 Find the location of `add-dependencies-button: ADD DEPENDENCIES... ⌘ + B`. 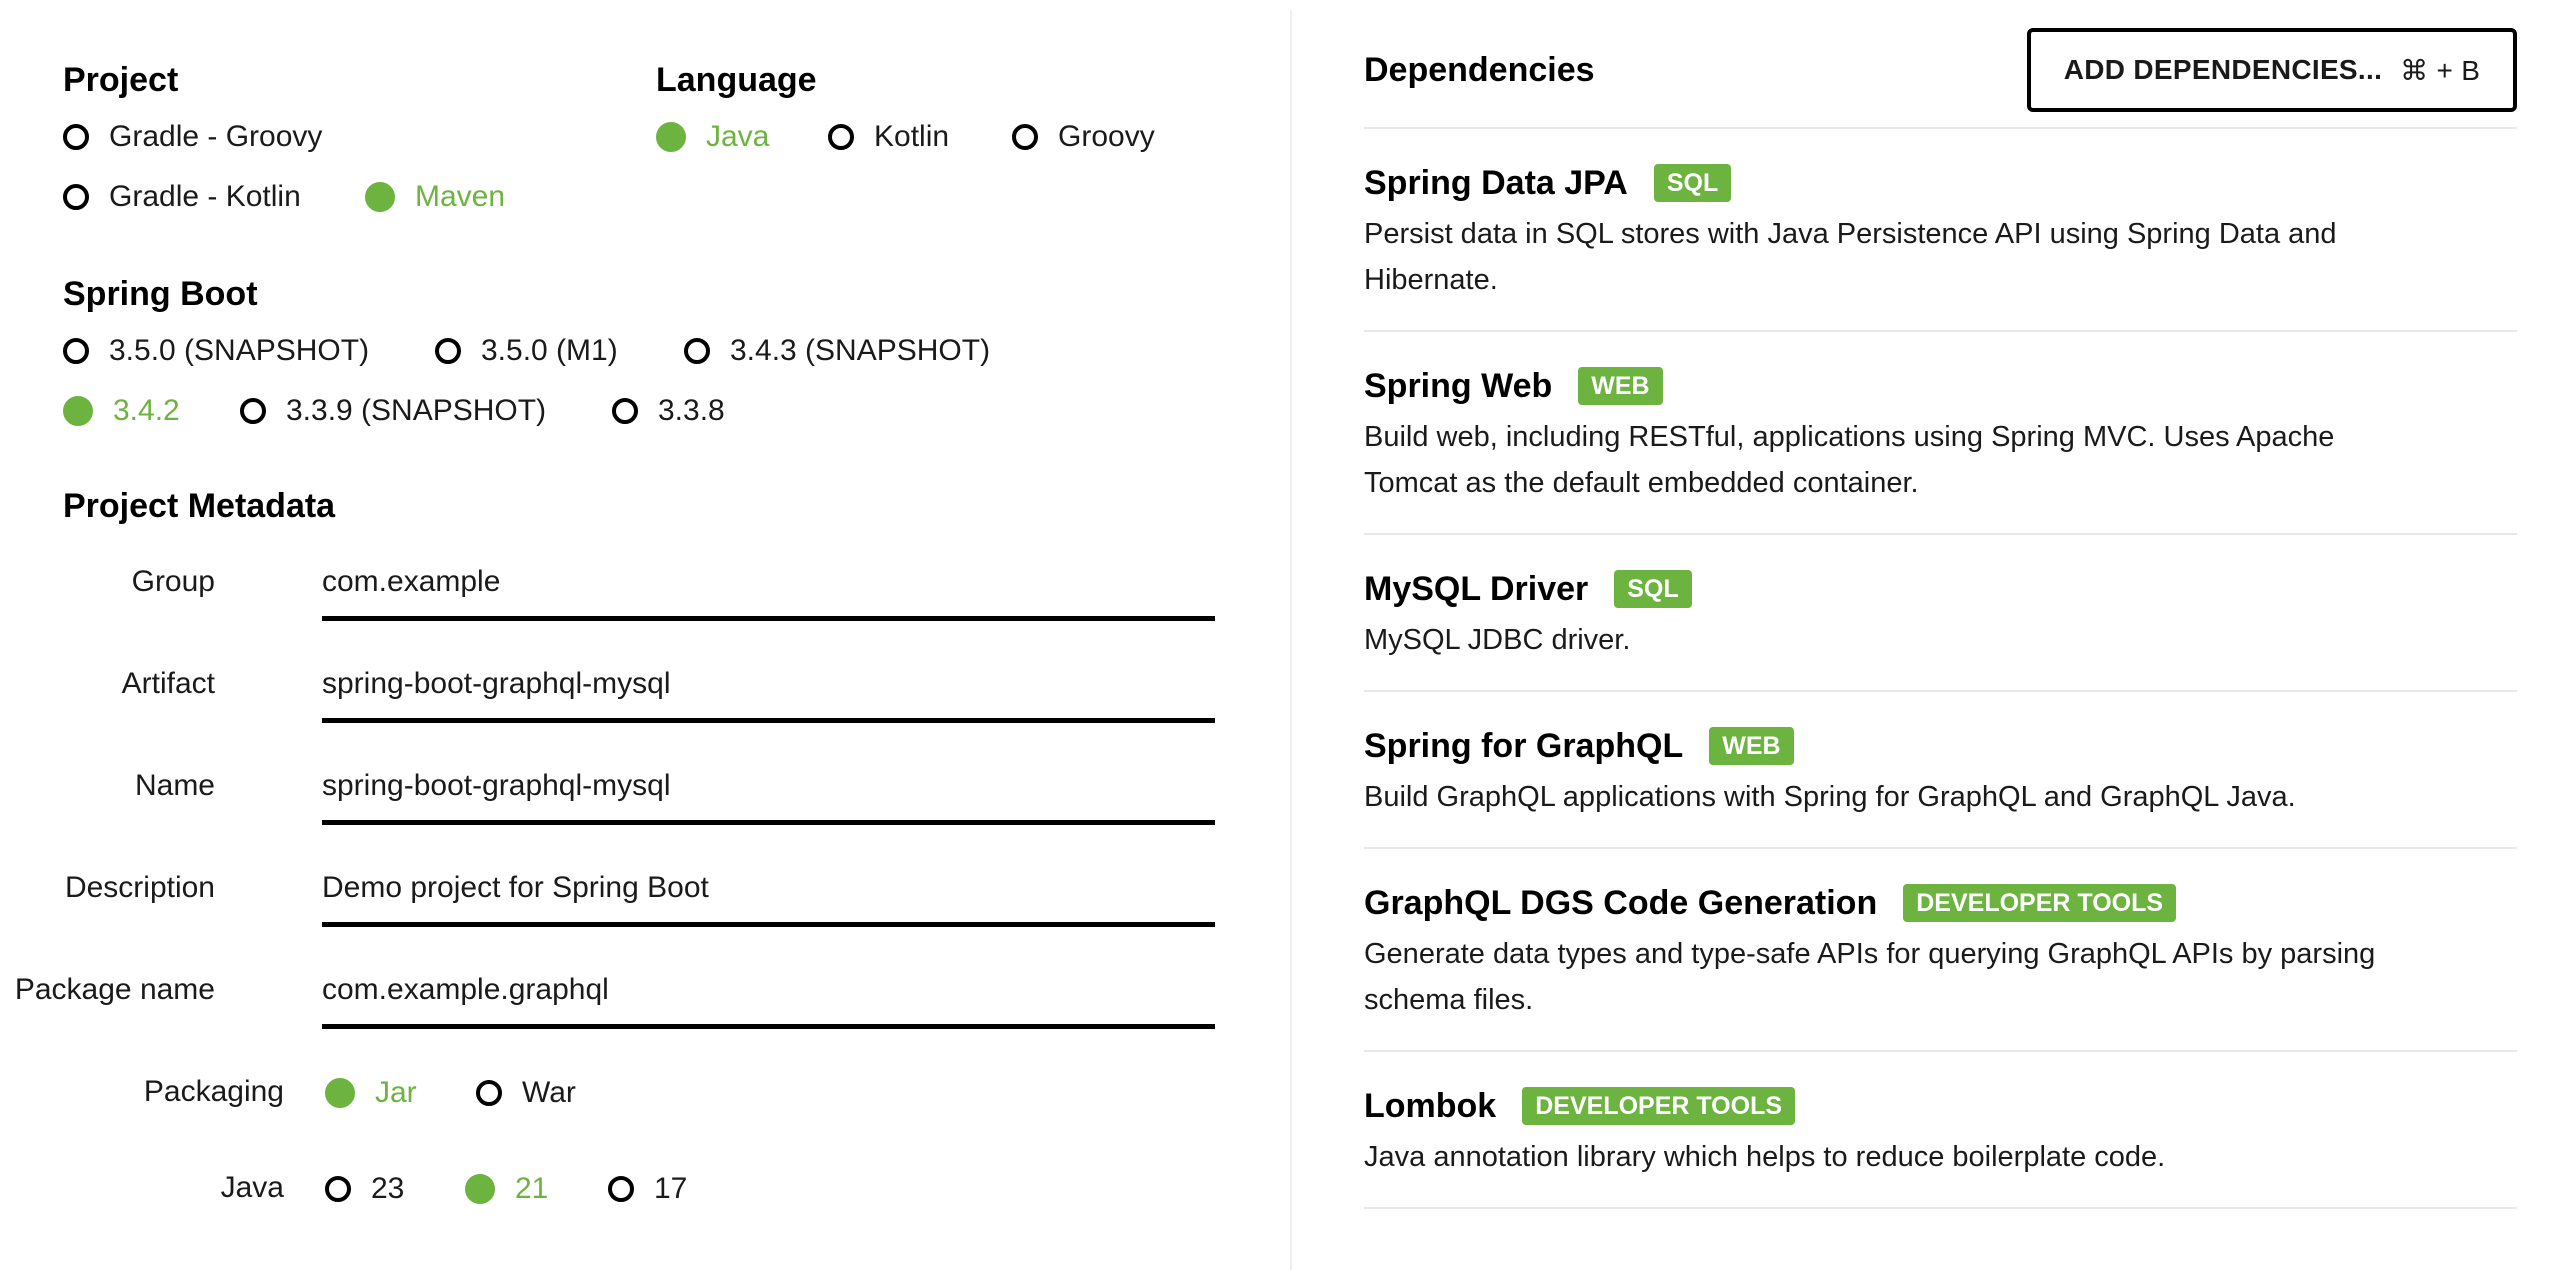

add-dependencies-button: ADD DEPENDENCIES... ⌘ + B is located at coordinates (2272, 70).